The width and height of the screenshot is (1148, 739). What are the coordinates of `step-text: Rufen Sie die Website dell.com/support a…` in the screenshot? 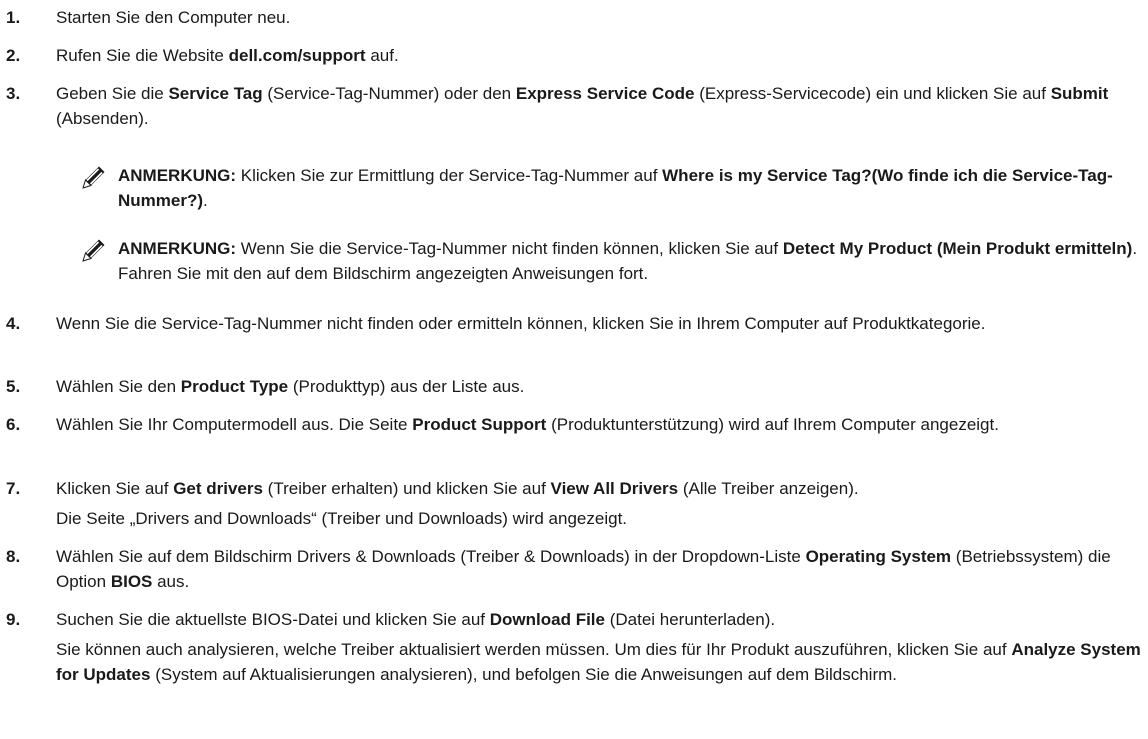 It's located at (227, 55).